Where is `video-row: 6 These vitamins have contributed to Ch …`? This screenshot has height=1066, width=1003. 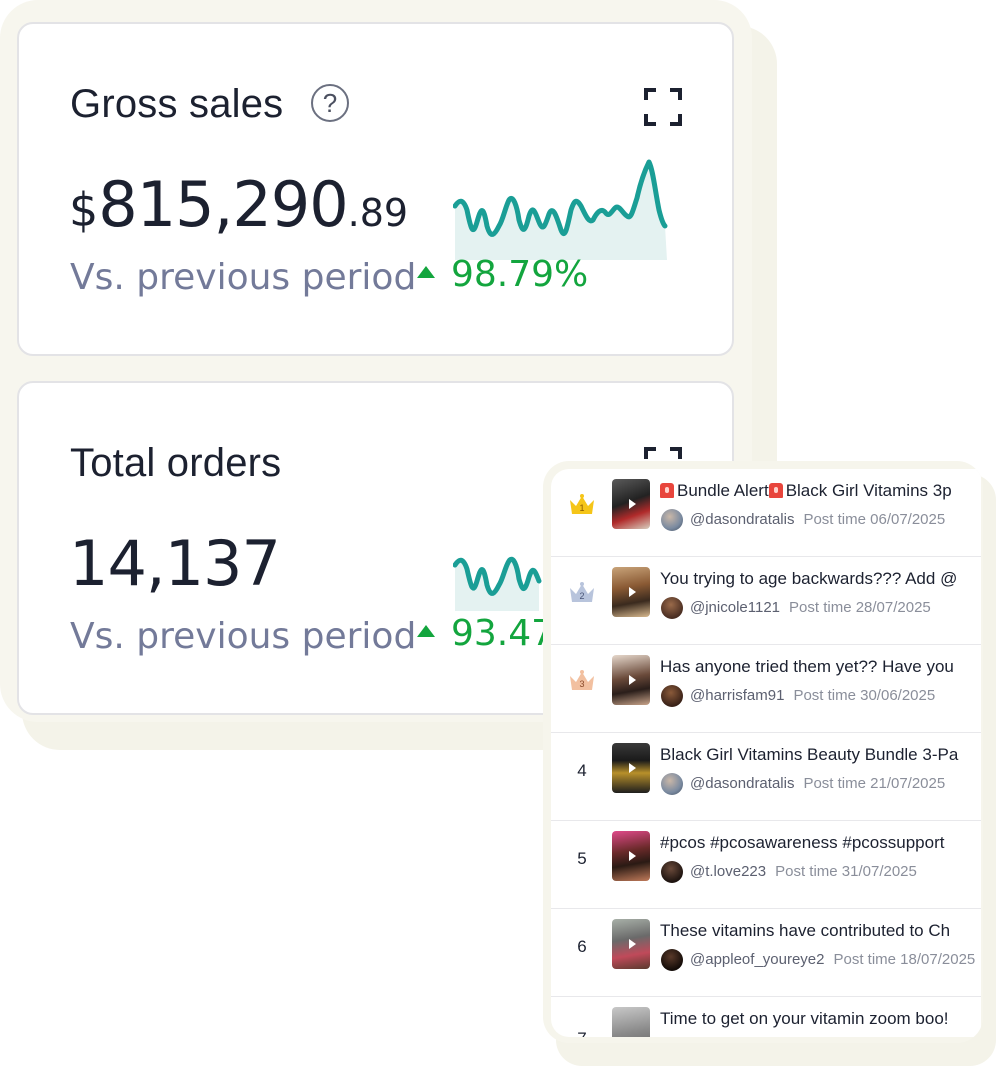
video-row: 6 These vitamins have contributed to Ch … is located at coordinates (766, 953).